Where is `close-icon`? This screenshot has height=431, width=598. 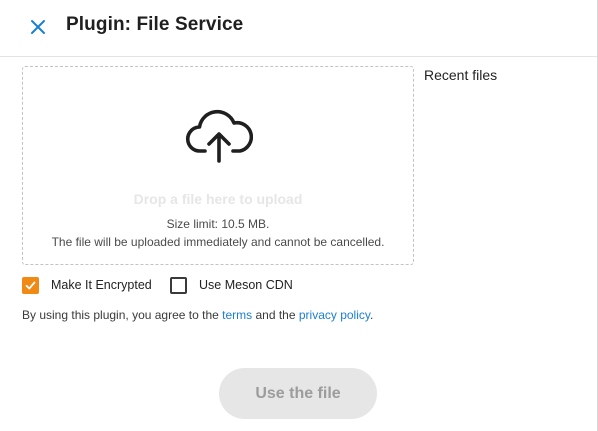
close-icon is located at coordinates (38, 27).